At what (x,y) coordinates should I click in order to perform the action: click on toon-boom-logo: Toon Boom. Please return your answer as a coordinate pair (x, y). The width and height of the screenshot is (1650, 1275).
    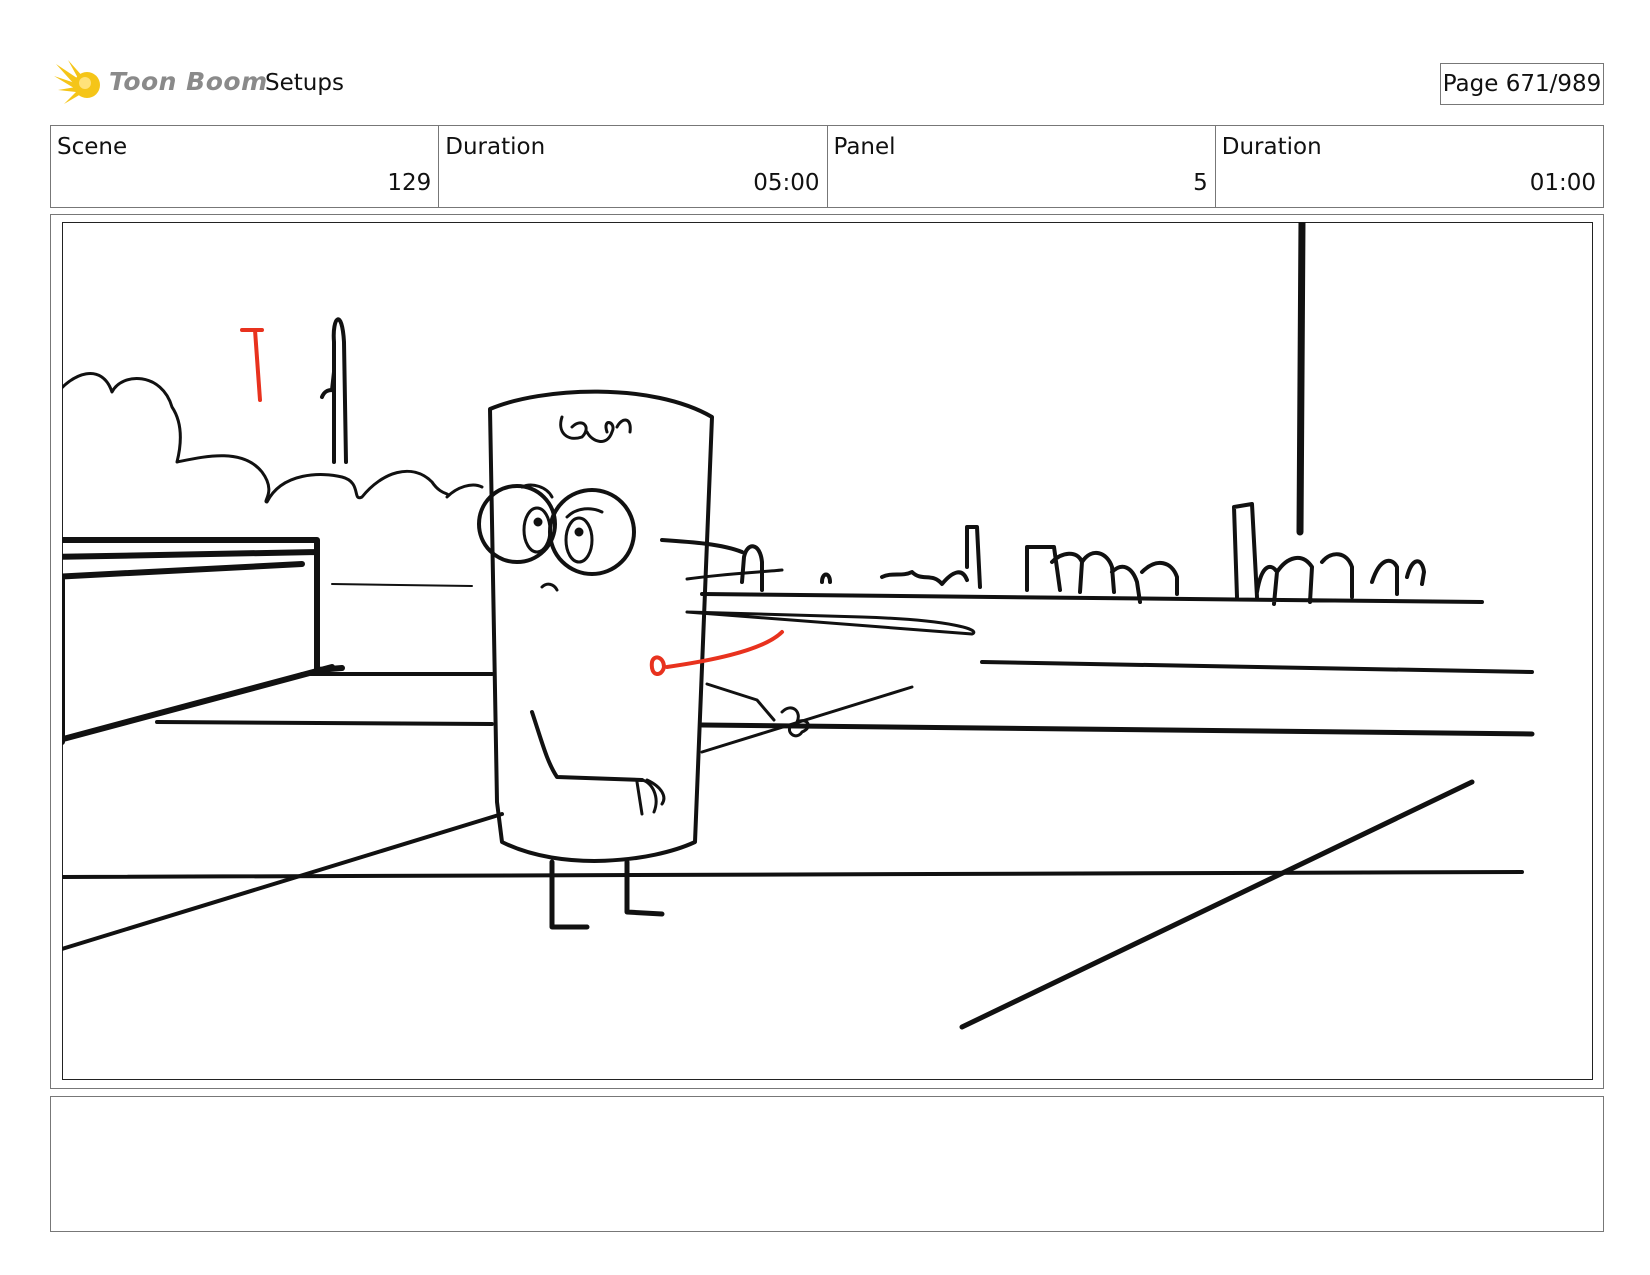
    Looking at the image, I should click on (160, 84).